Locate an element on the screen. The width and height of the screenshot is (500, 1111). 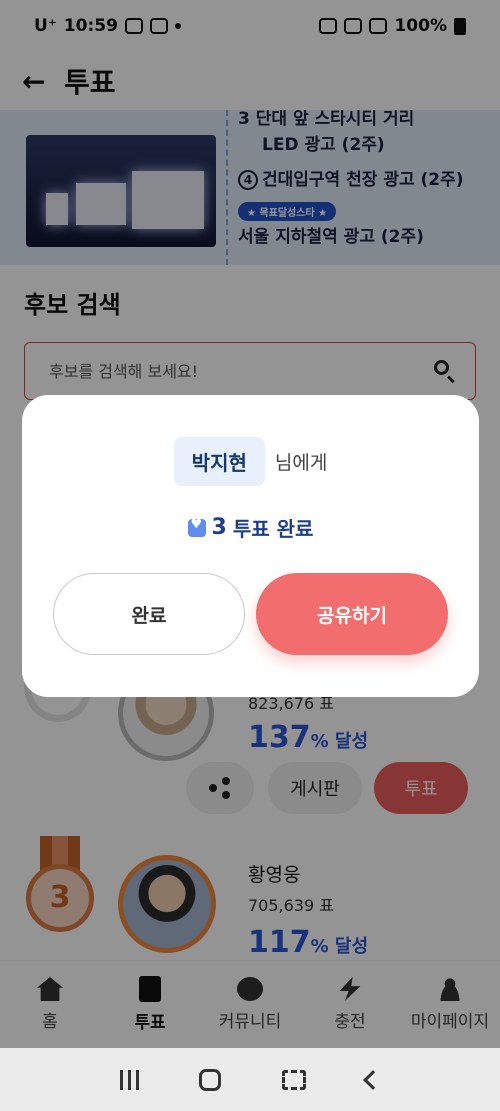
done-button: 완료 is located at coordinates (149, 614).